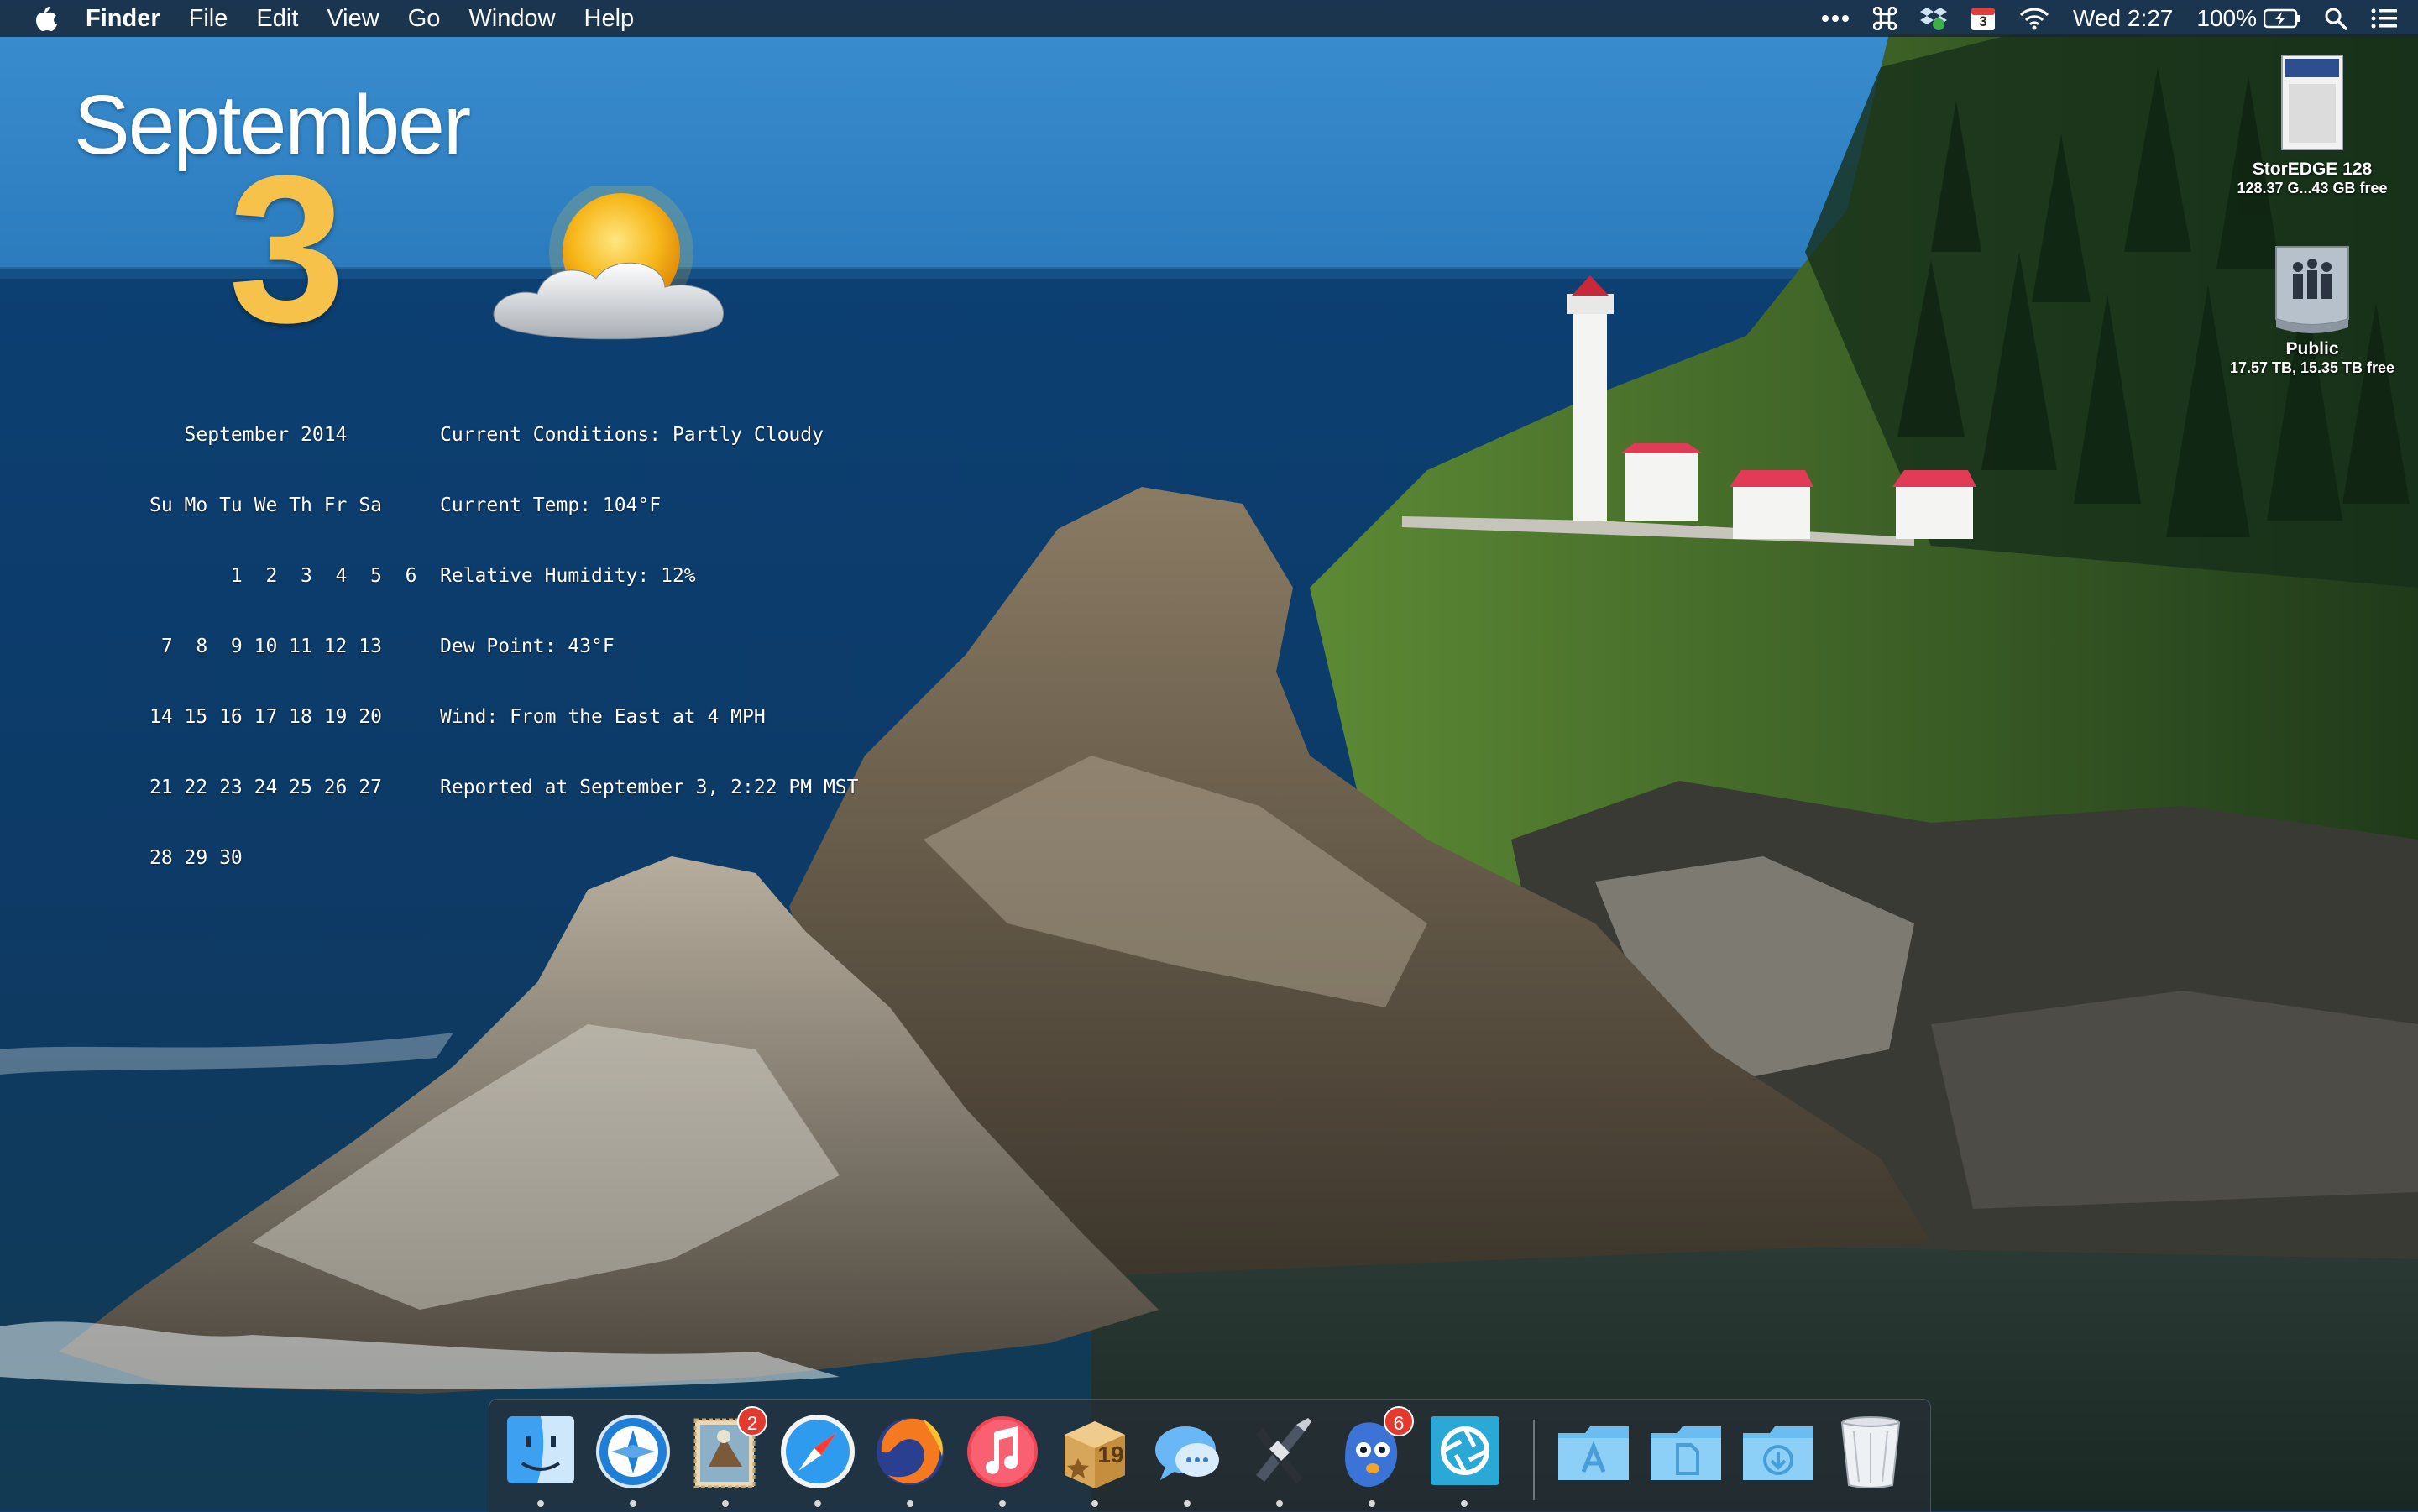 The image size is (2418, 1512). I want to click on menu-extras: 3 Wed 2:27 100%, so click(2098, 18).